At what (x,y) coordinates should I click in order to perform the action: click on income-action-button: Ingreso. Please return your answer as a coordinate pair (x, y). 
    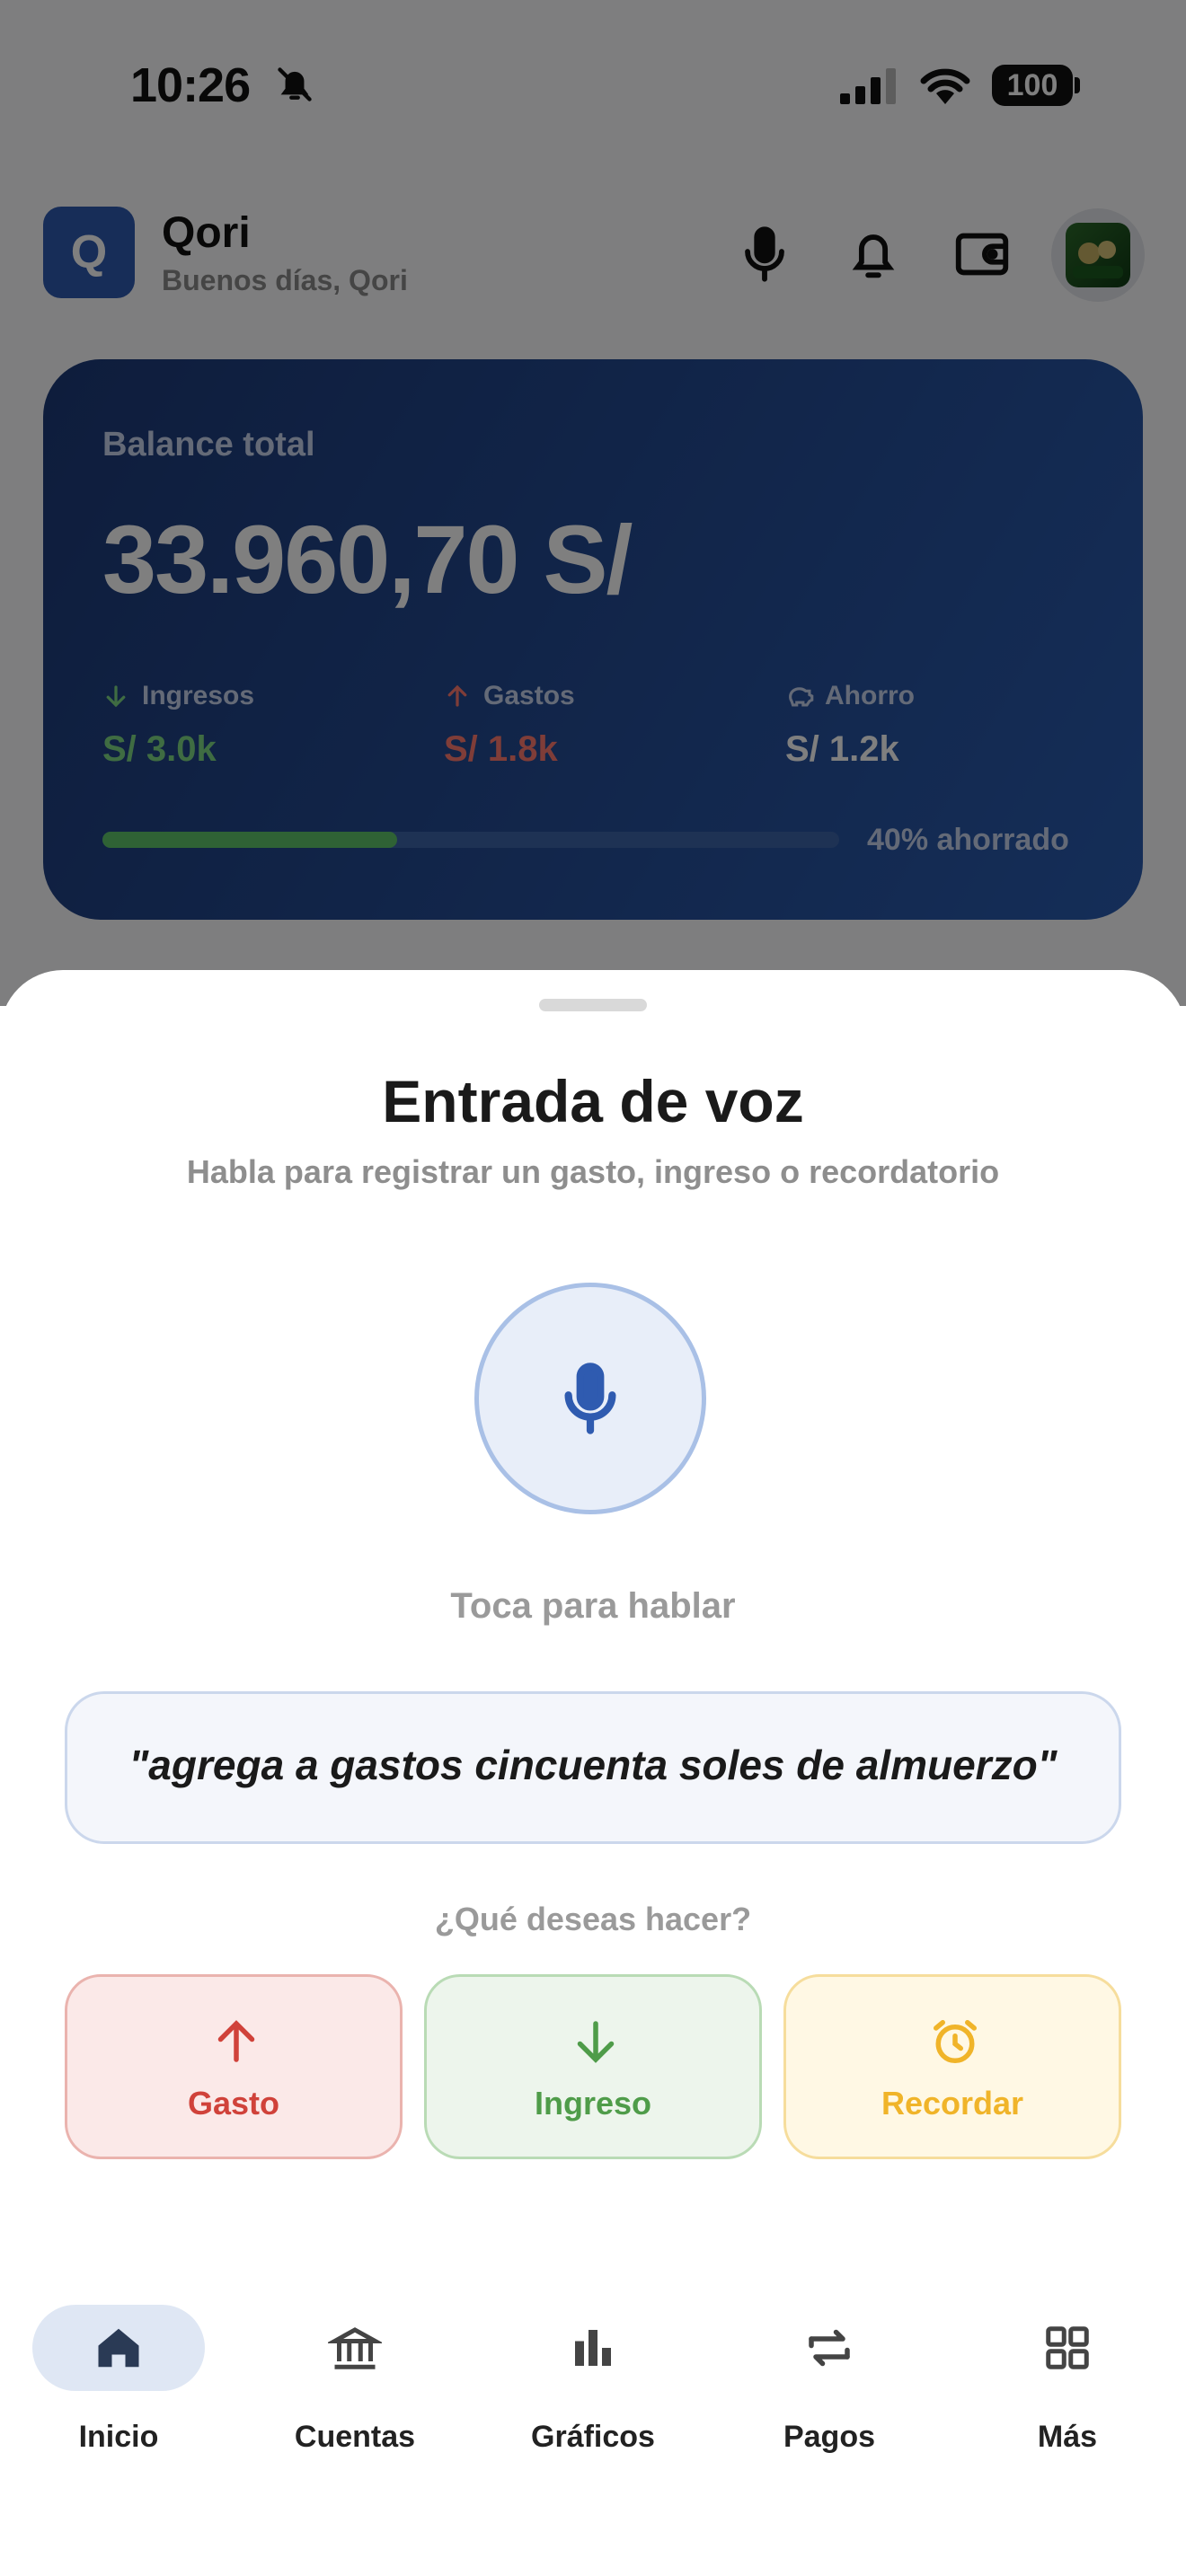
    Looking at the image, I should click on (593, 2066).